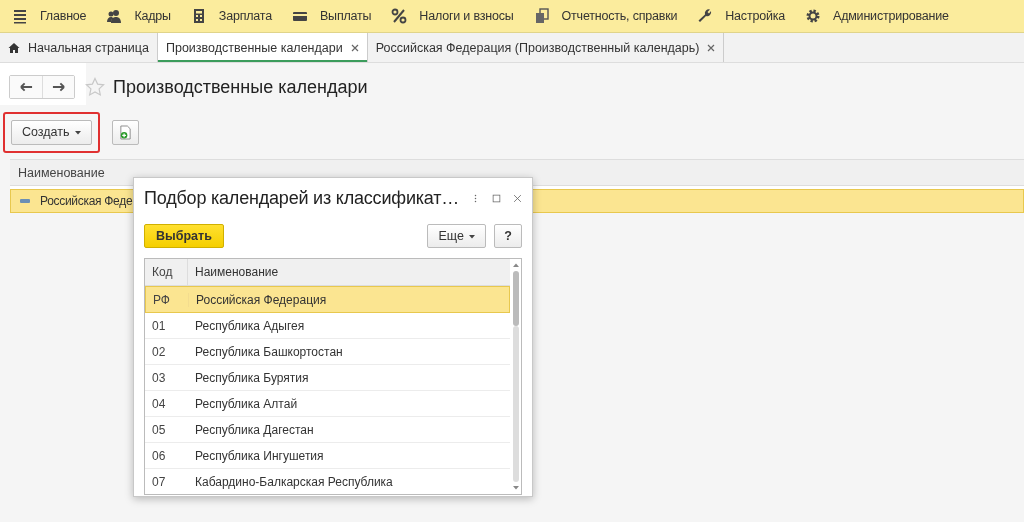 The height and width of the screenshot is (522, 1024). Describe the element at coordinates (240, 87) in the screenshot. I see `page-title: Производственные календари` at that location.